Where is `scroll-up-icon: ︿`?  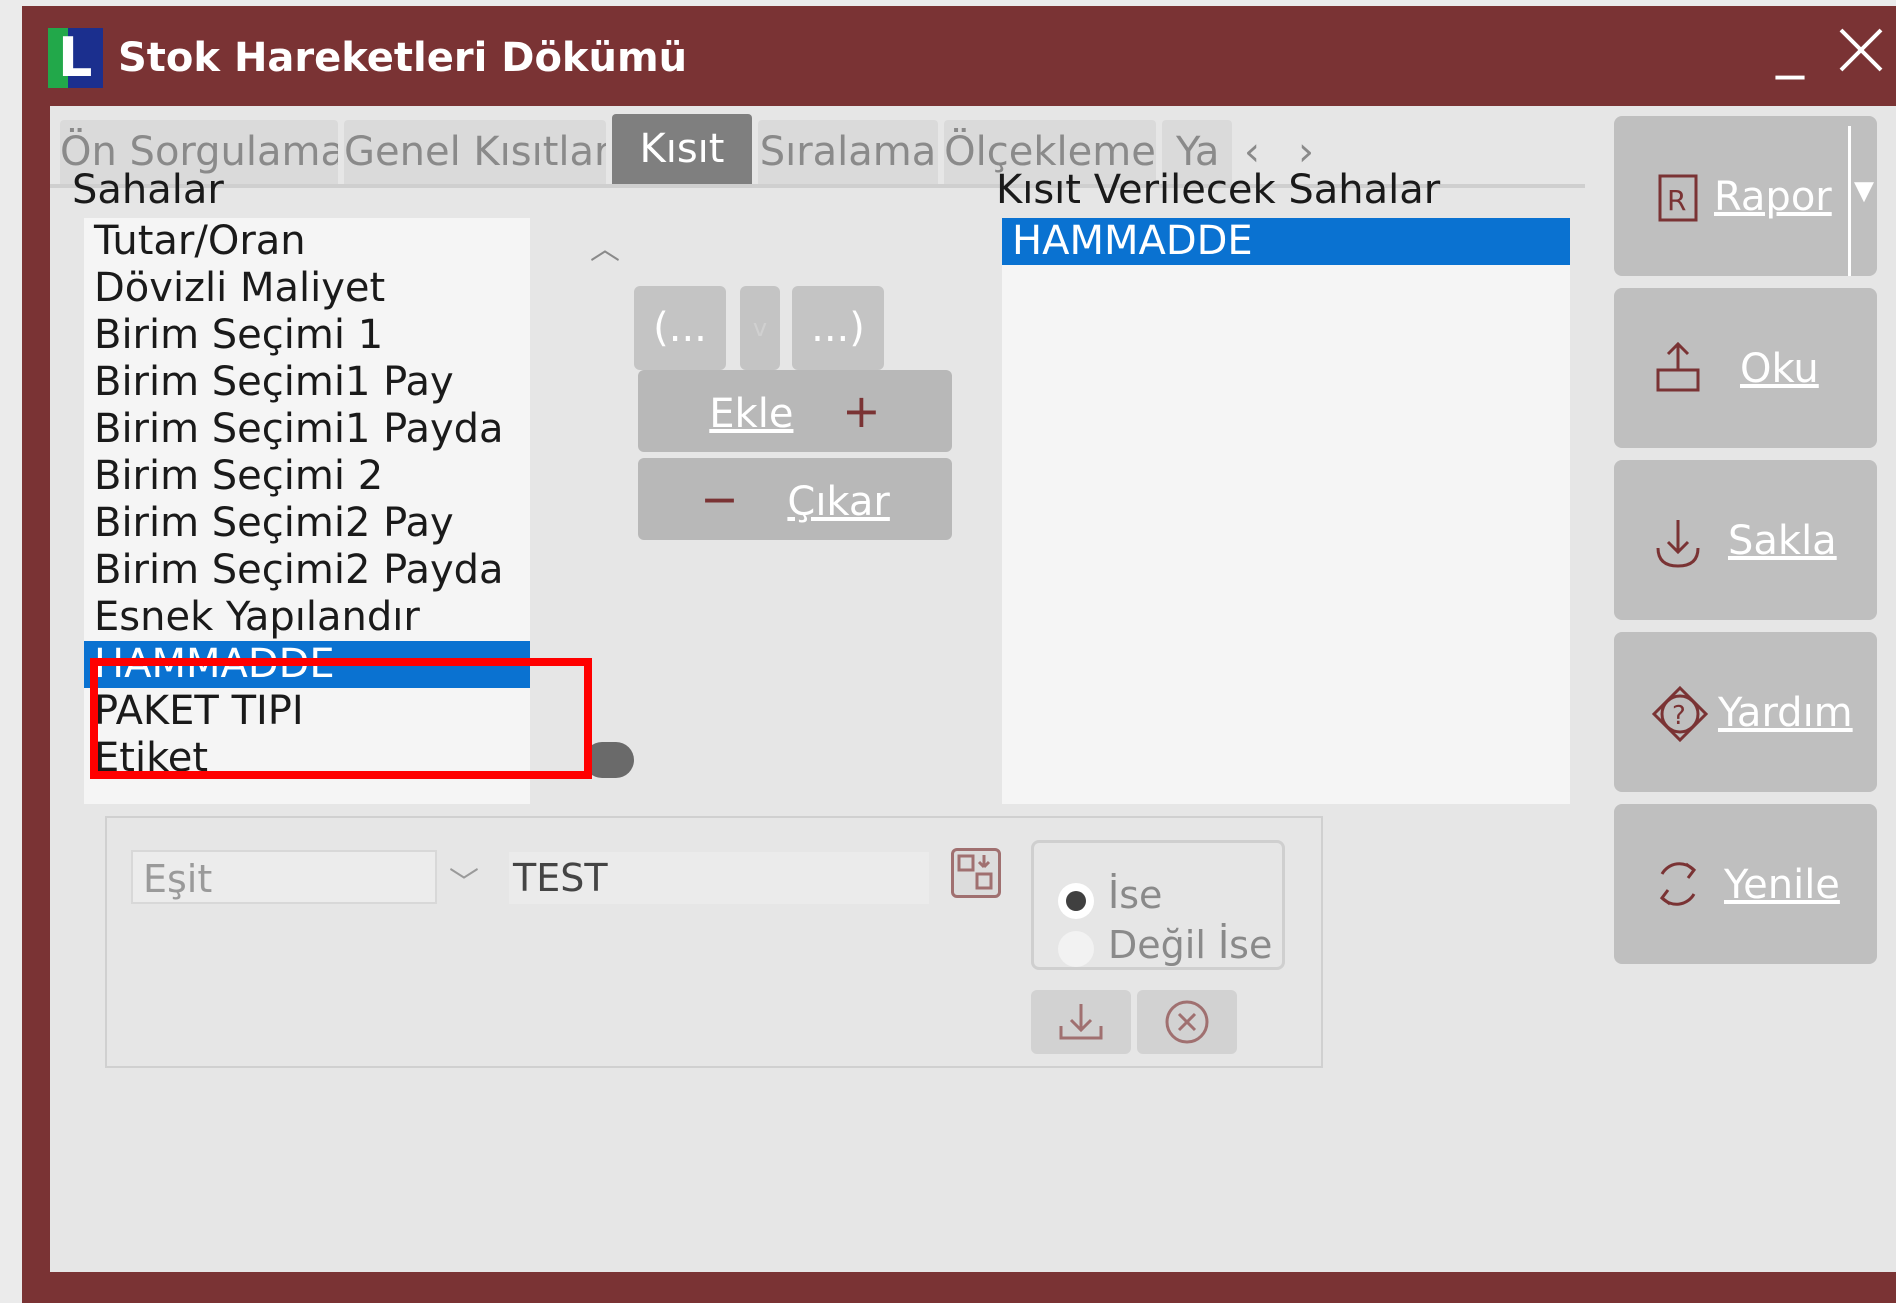
scroll-up-icon: ︿ is located at coordinates (605, 246).